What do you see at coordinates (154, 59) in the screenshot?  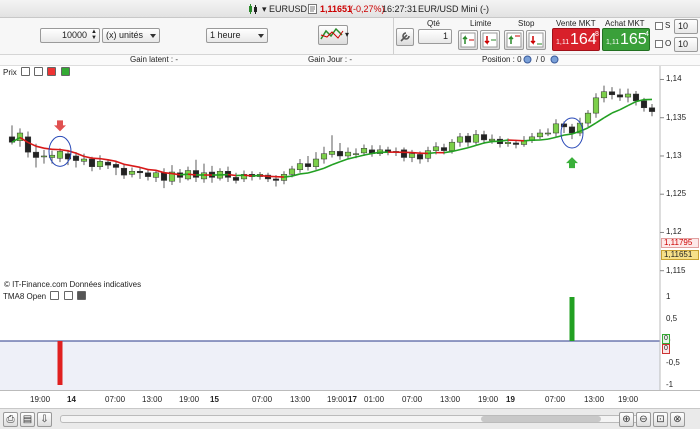 I see `gain-latent: Gain latent : -` at bounding box center [154, 59].